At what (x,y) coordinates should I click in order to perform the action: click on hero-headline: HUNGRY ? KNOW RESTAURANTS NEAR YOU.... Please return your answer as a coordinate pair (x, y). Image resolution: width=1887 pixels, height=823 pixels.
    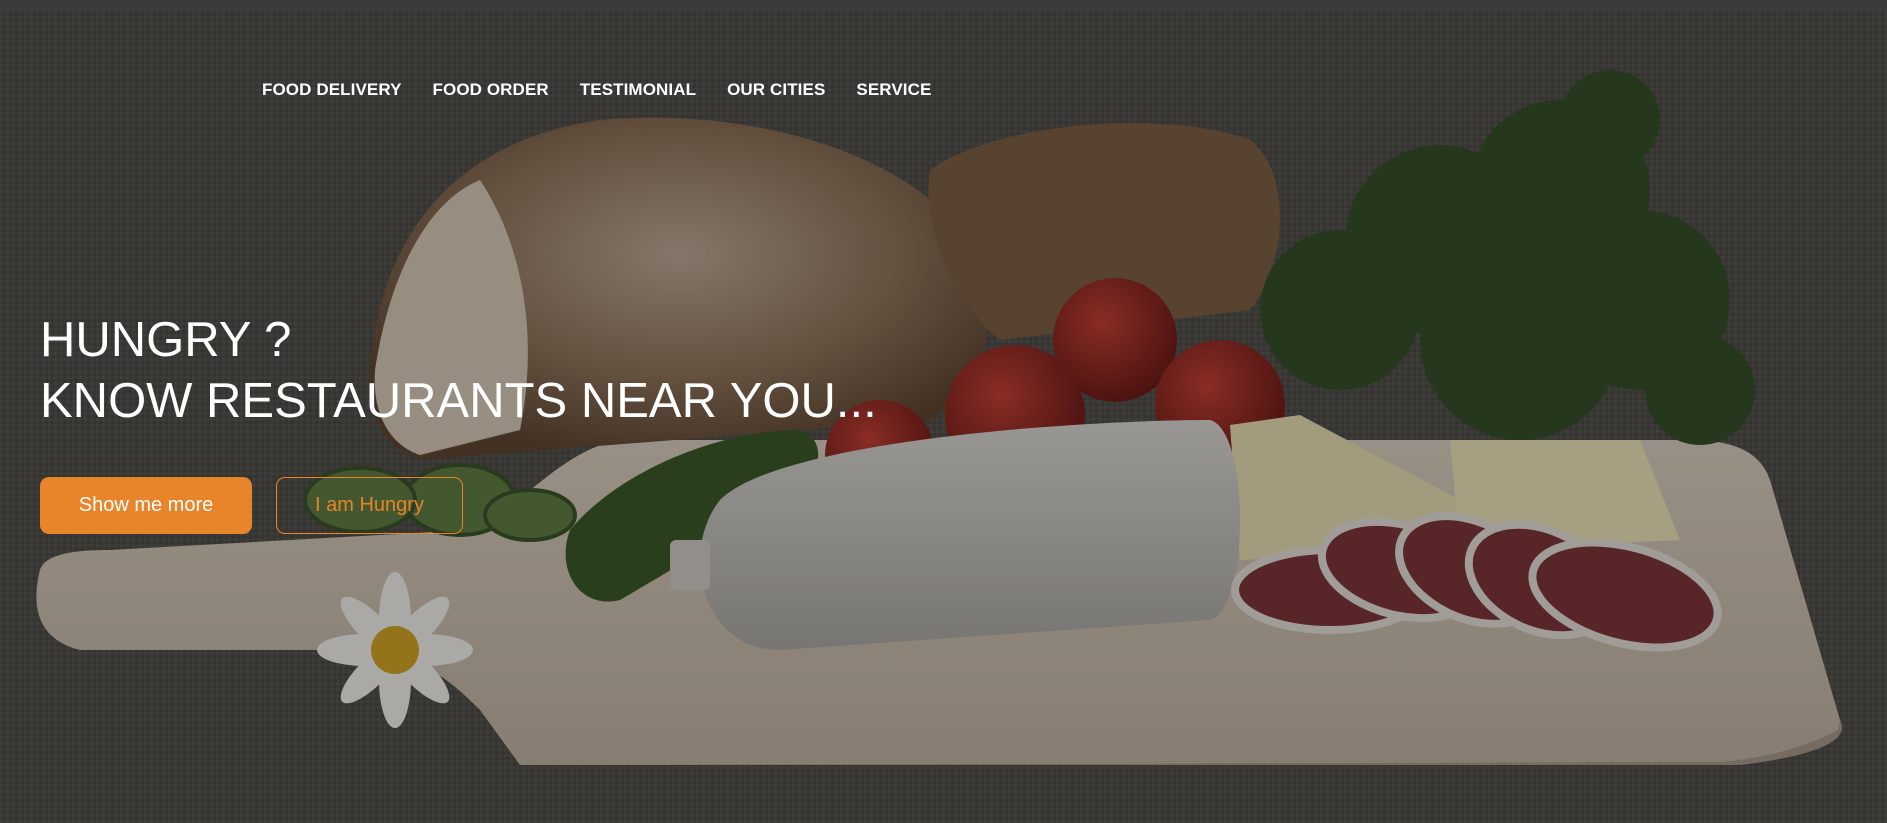
    Looking at the image, I should click on (458, 371).